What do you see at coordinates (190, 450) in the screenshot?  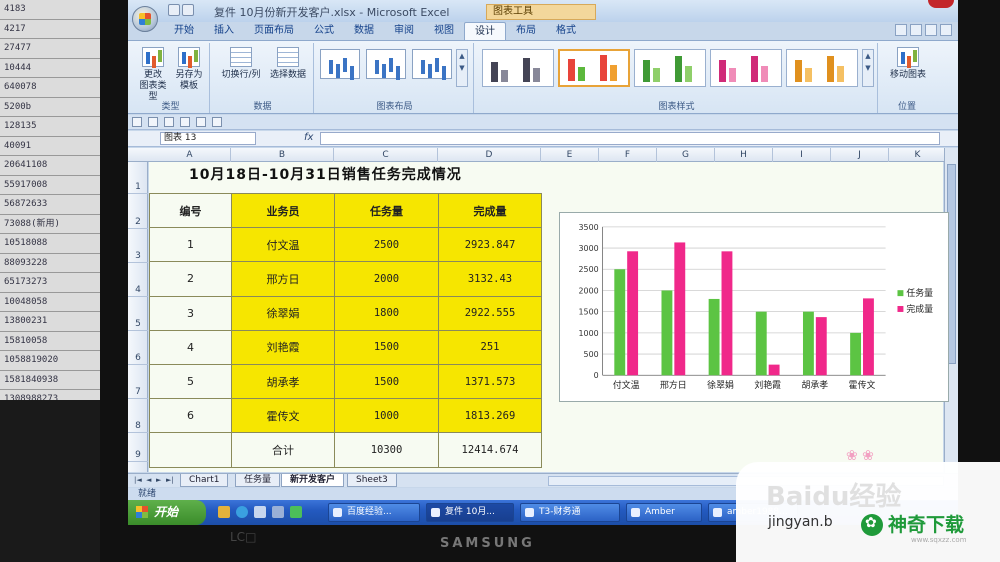 I see `table-cell` at bounding box center [190, 450].